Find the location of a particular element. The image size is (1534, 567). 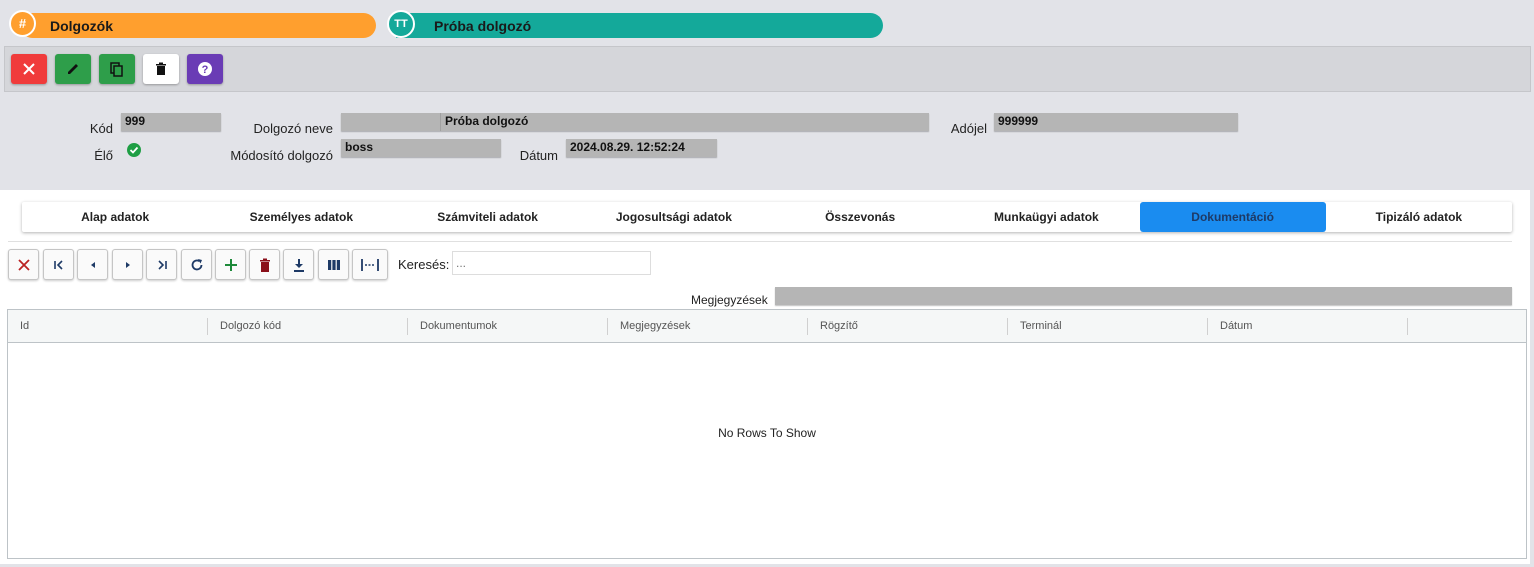

last-page-button is located at coordinates (161, 264).